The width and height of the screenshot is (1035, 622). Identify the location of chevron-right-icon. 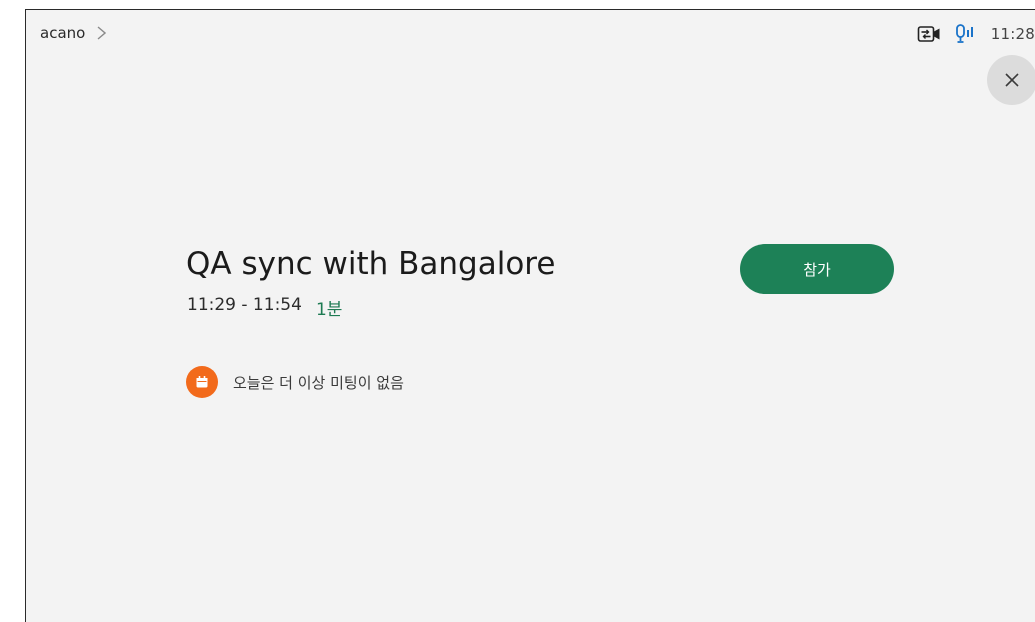
(102, 33).